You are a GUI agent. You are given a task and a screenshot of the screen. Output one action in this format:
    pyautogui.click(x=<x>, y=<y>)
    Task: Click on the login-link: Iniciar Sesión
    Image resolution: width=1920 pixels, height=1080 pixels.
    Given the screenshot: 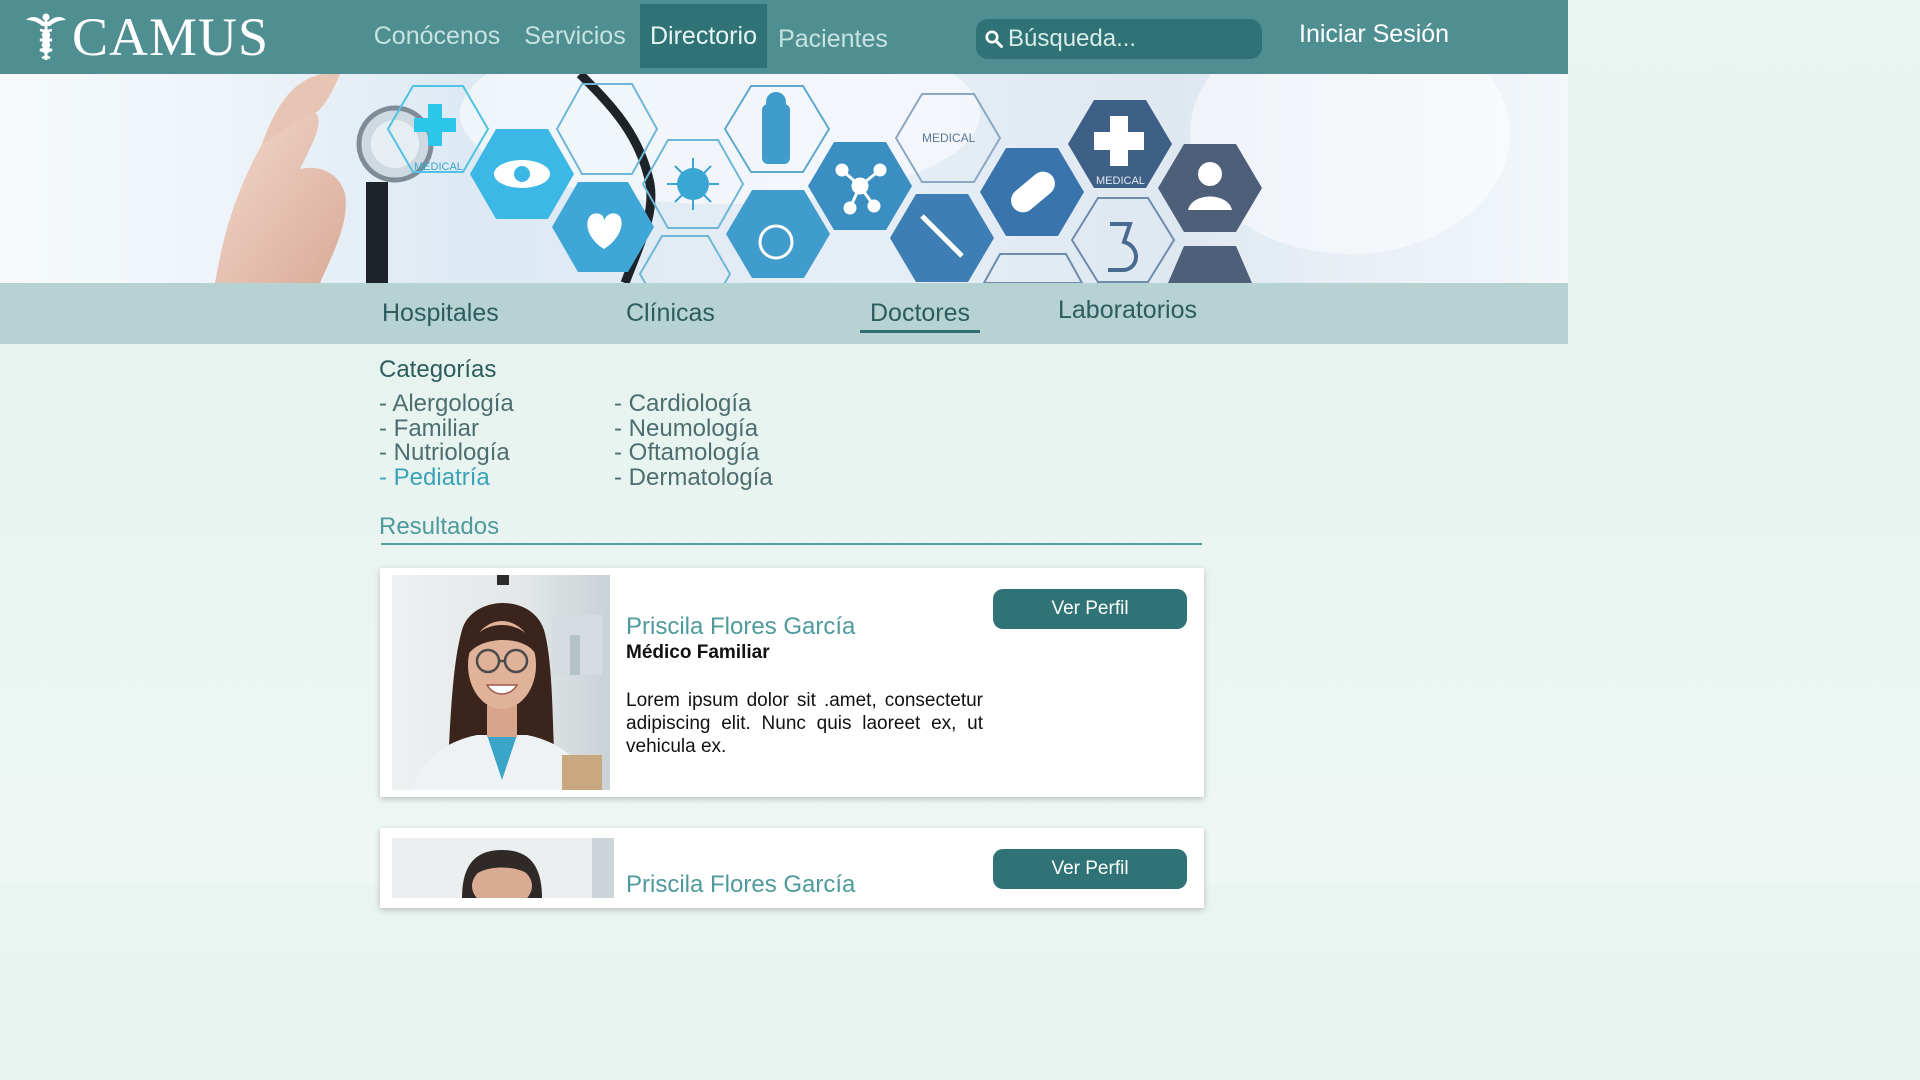 What is the action you would take?
    pyautogui.click(x=1374, y=34)
    